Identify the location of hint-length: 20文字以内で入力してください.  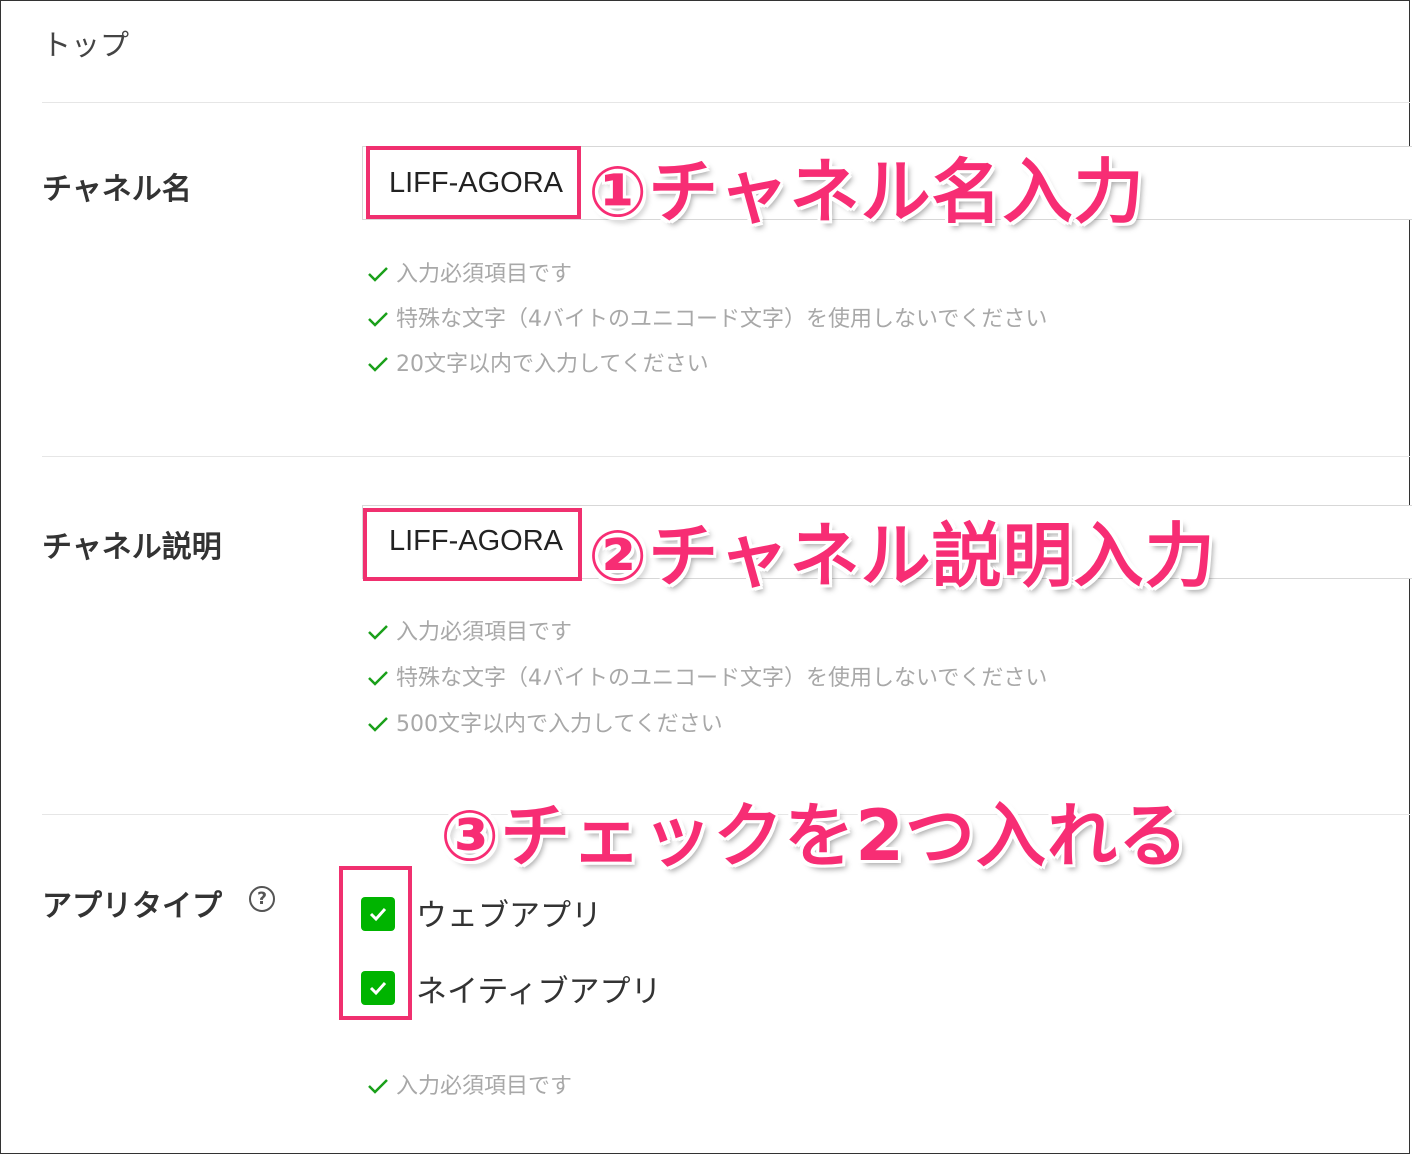
(537, 362).